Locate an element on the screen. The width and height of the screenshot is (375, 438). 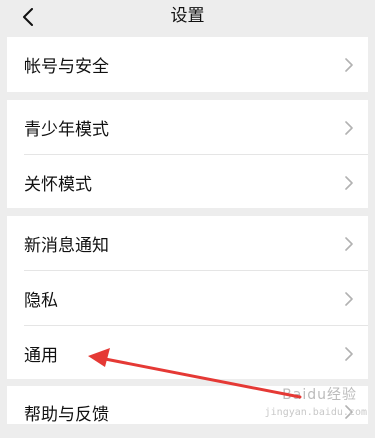
watermark-text: Baidu经验 is located at coordinates (319, 395).